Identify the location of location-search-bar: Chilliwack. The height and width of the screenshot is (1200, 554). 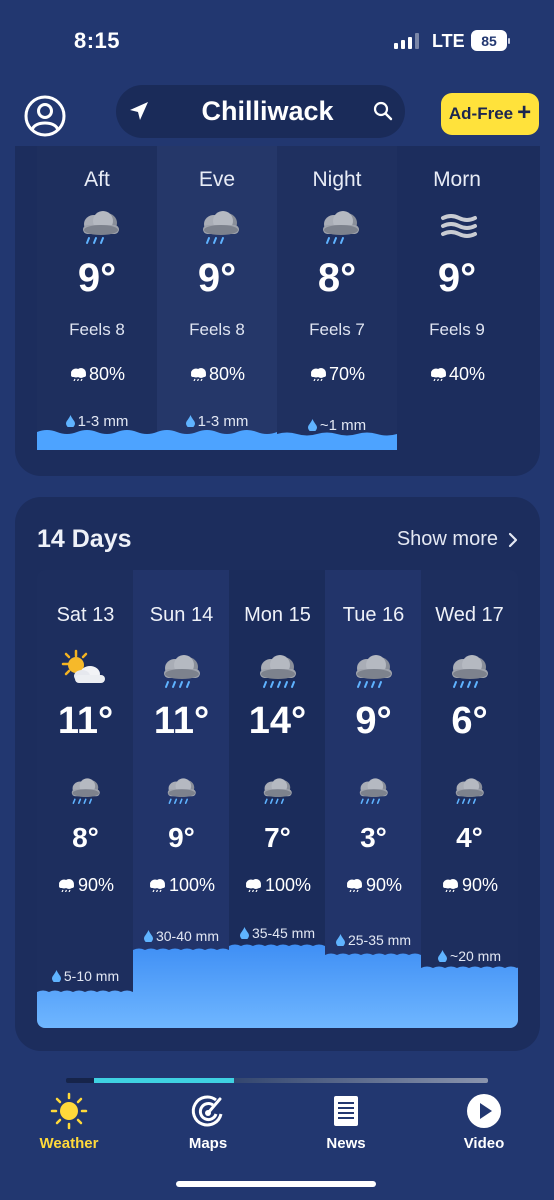
(260, 111).